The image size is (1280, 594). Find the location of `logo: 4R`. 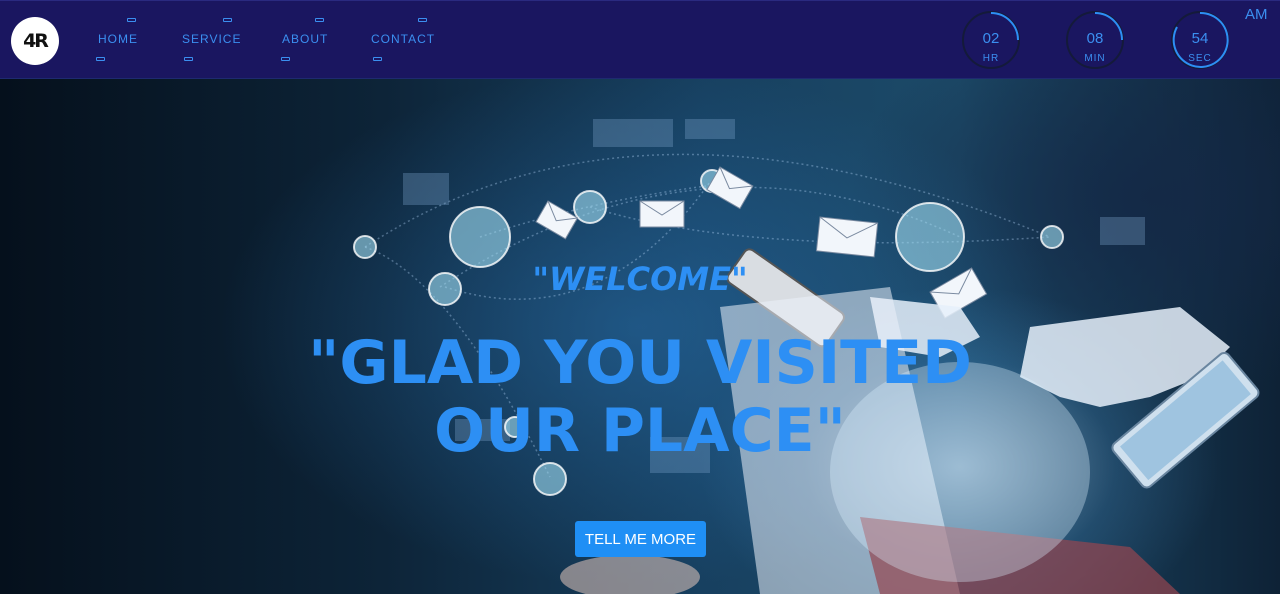

logo: 4R is located at coordinates (35, 41).